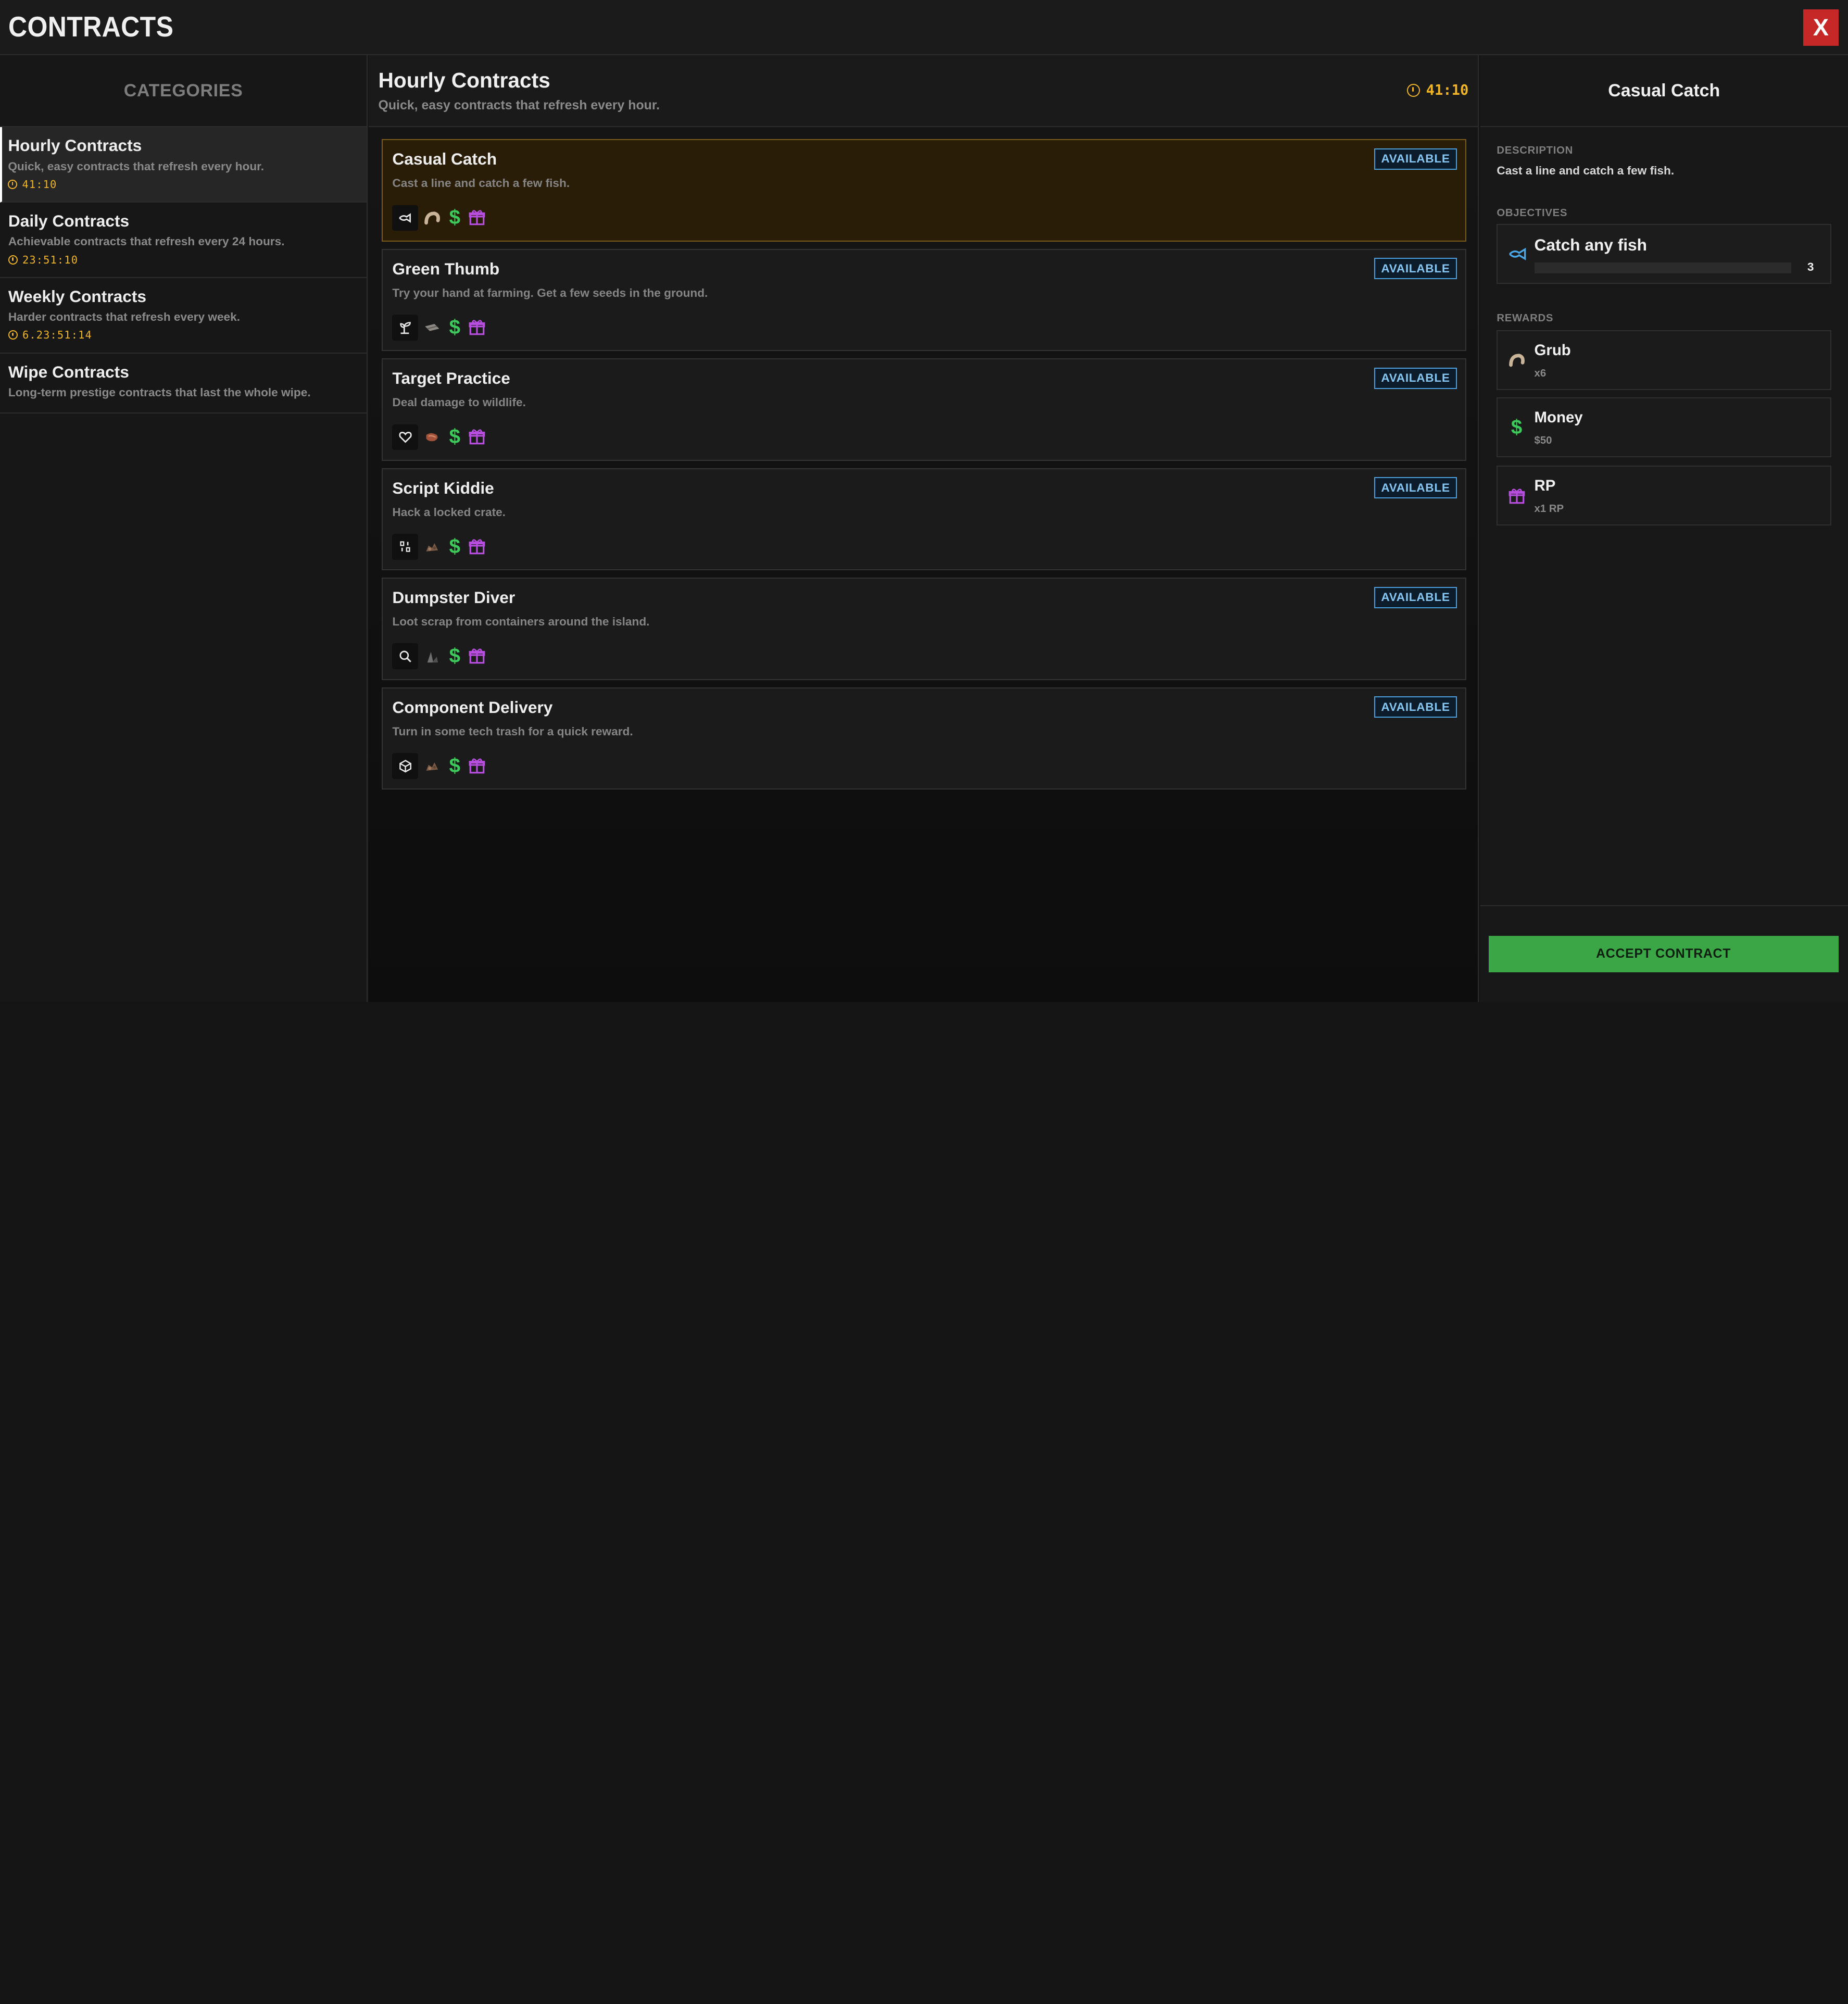  I want to click on objective-count: 3, so click(1810, 266).